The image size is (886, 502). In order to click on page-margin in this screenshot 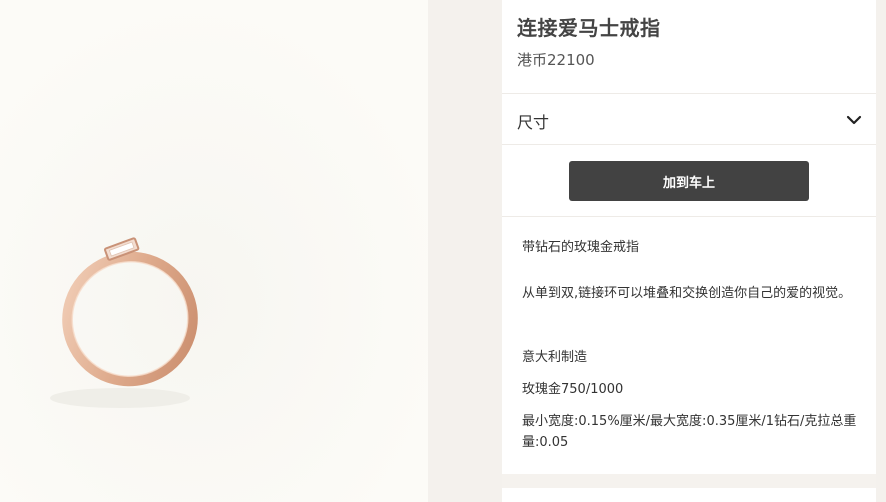, I will do `click(881, 251)`.